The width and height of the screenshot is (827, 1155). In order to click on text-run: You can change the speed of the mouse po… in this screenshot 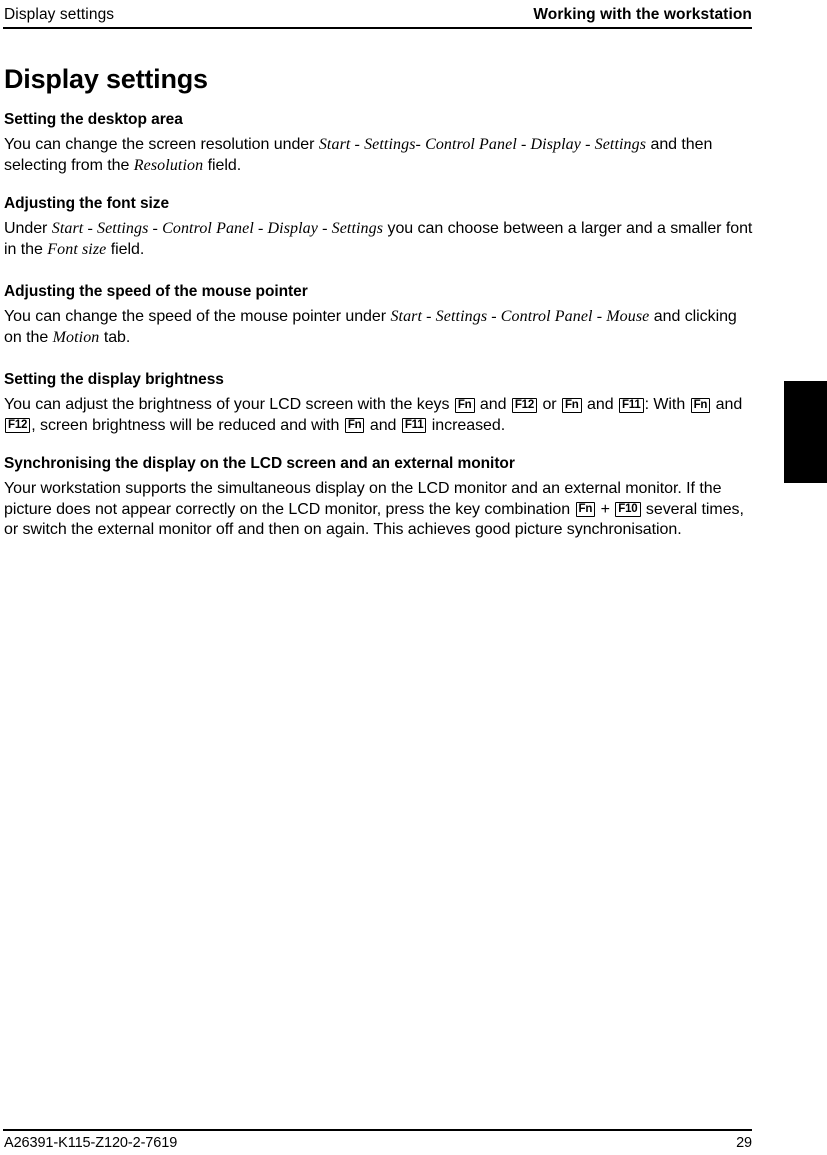, I will do `click(197, 316)`.